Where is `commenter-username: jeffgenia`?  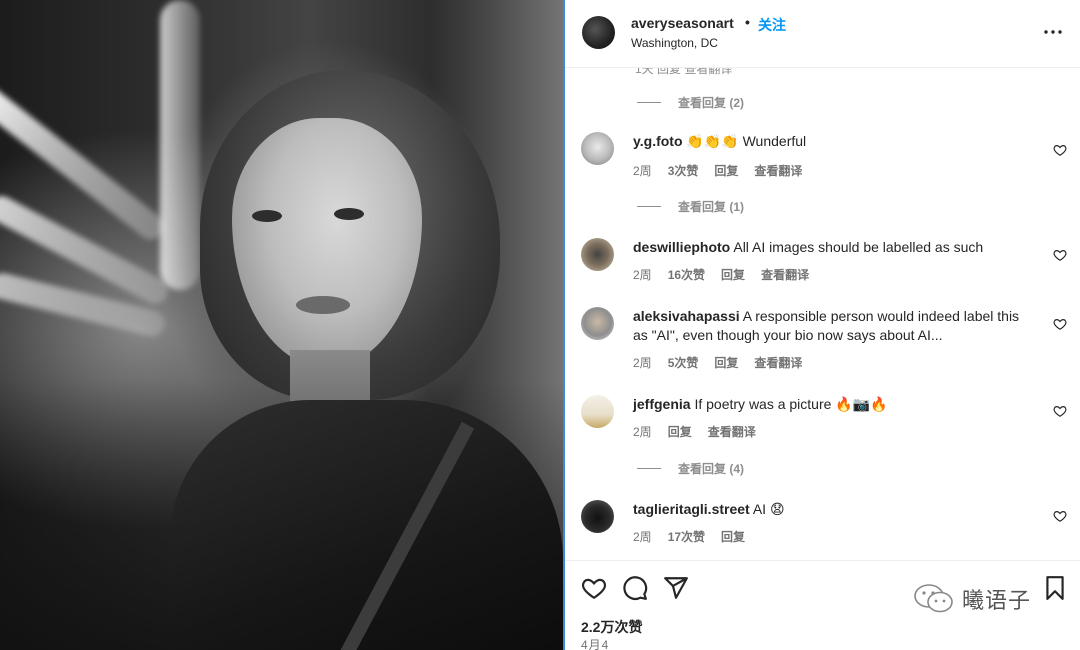
commenter-username: jeffgenia is located at coordinates (662, 404).